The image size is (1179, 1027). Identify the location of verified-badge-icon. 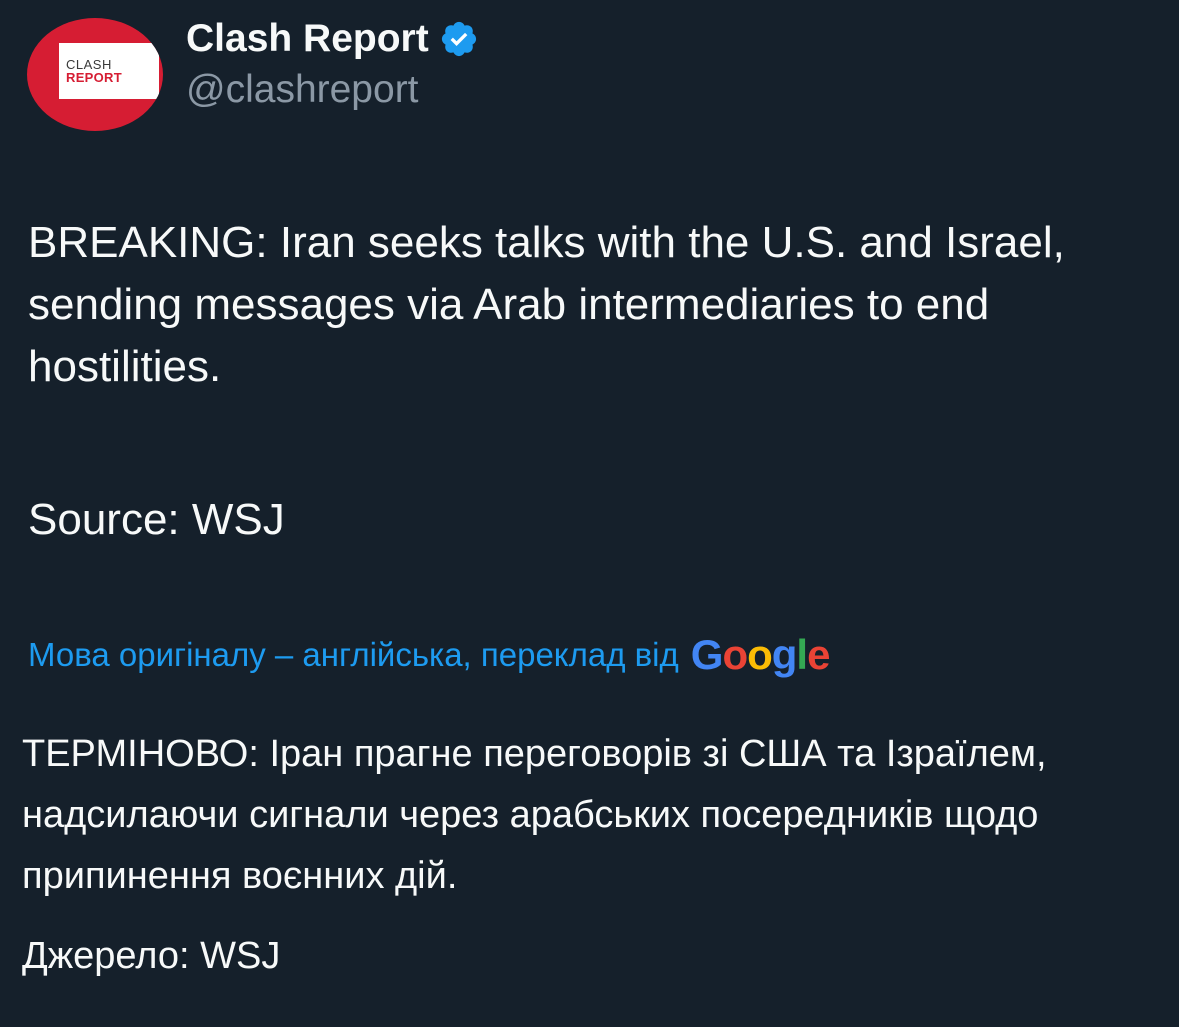
(459, 39).